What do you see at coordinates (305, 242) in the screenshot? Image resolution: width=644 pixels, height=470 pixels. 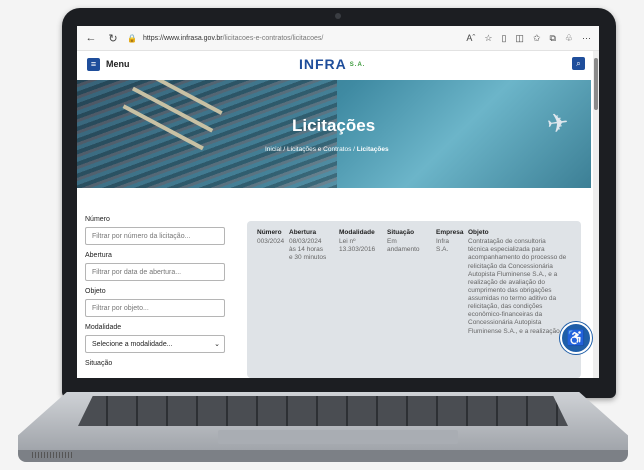 I see `cell-abertura-1: 08/03/2024` at bounding box center [305, 242].